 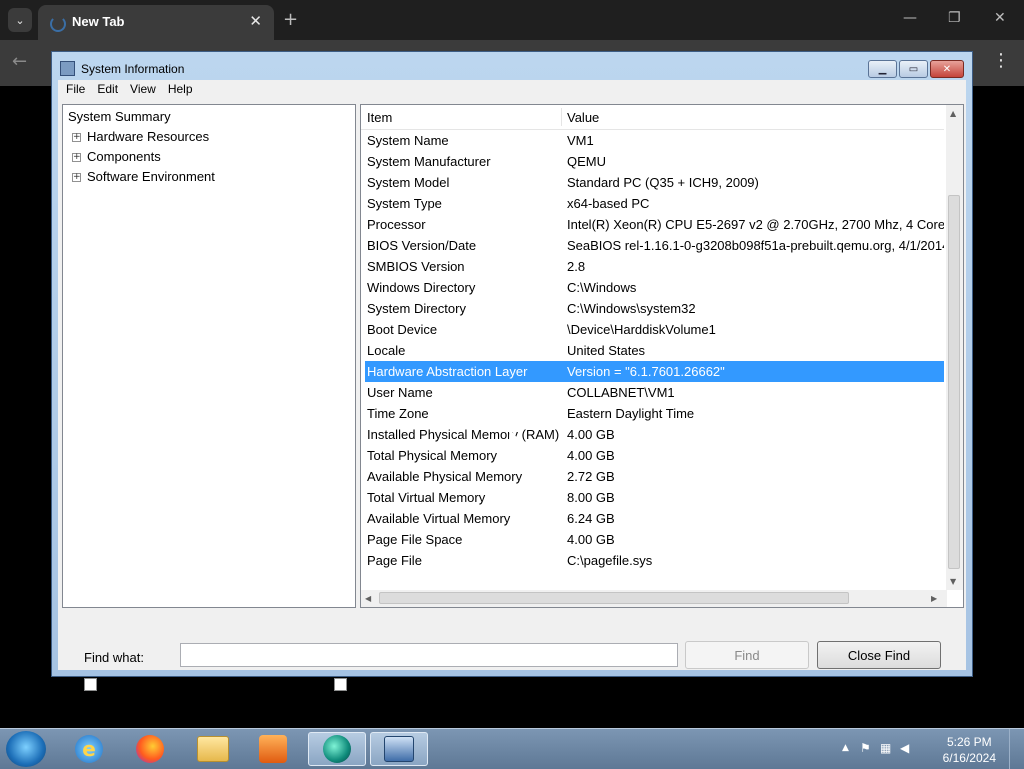 What do you see at coordinates (273, 749) in the screenshot?
I see `media-player-icon` at bounding box center [273, 749].